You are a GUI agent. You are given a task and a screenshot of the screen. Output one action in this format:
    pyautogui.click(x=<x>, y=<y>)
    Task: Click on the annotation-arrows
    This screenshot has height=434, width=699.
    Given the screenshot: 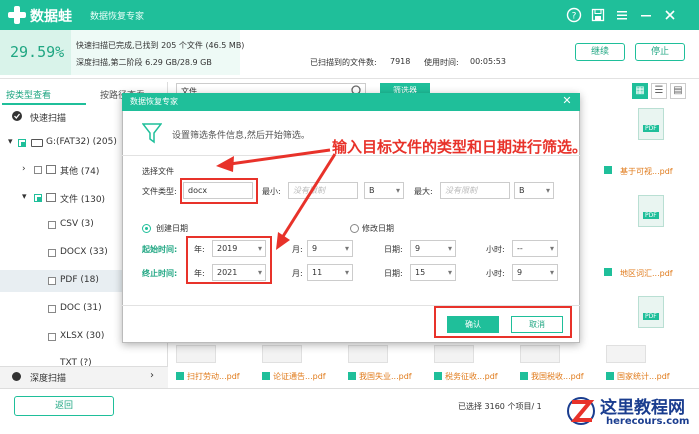 What is the action you would take?
    pyautogui.click(x=276, y=199)
    